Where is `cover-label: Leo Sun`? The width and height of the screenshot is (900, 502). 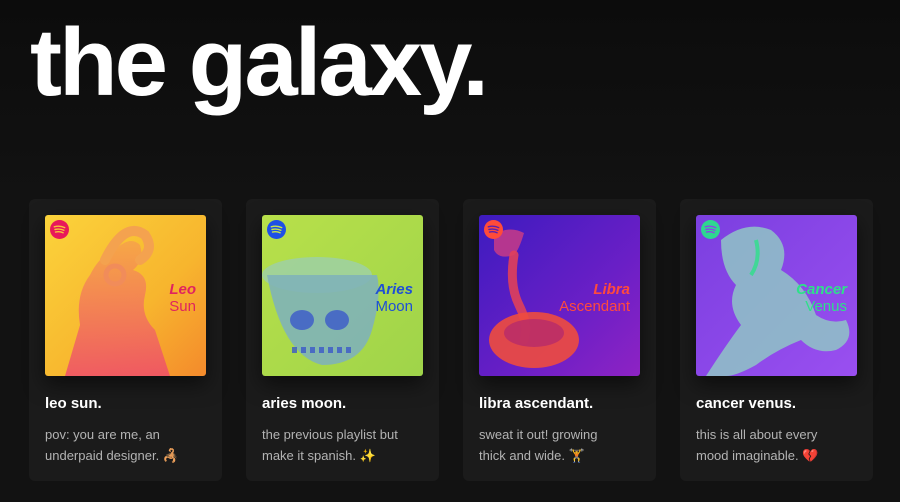 cover-label: Leo Sun is located at coordinates (182, 298).